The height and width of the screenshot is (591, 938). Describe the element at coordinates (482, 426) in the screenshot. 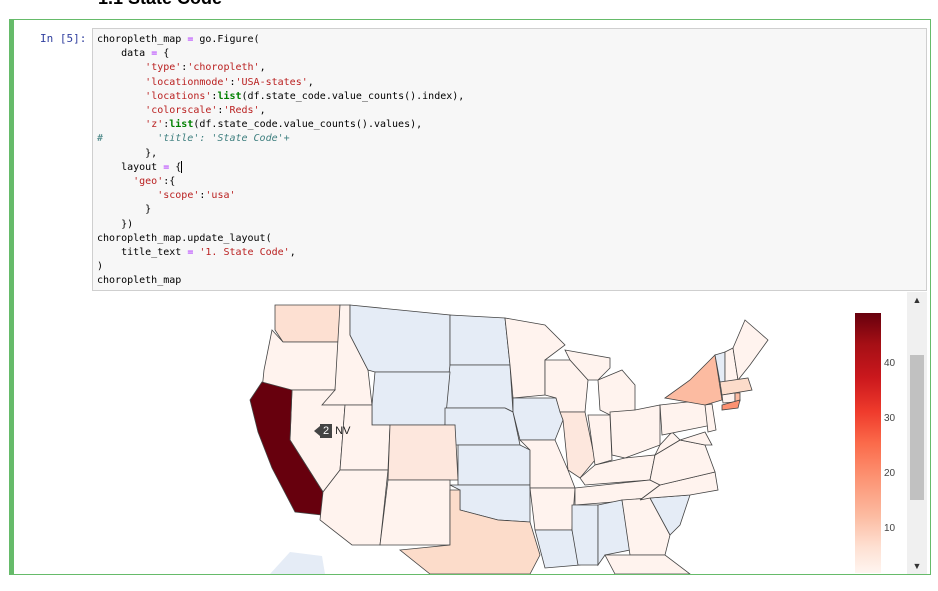

I see `state-ne` at that location.